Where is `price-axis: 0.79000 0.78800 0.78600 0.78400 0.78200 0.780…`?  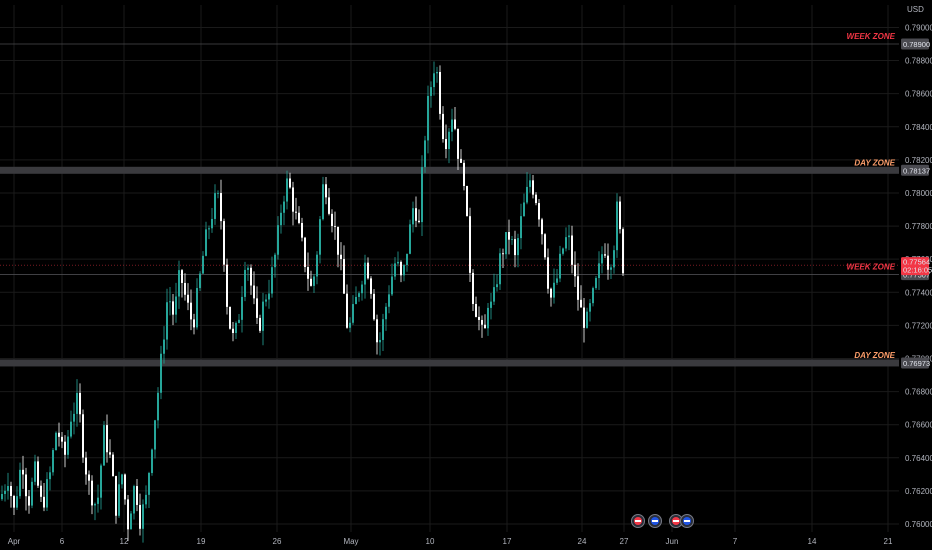
price-axis: 0.79000 0.78800 0.78600 0.78400 0.78200 0.780… is located at coordinates (915, 275).